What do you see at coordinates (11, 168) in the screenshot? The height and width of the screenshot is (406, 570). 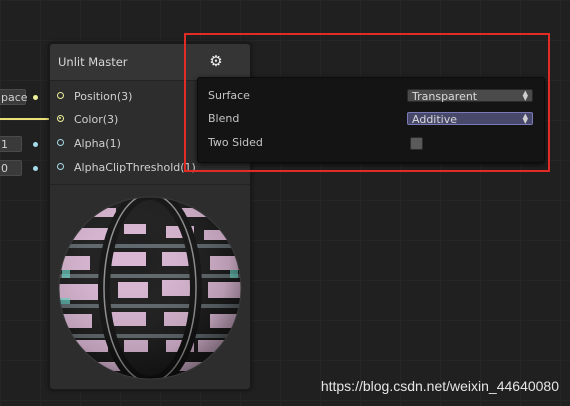 I see `alpha-clip-input-field: 0` at bounding box center [11, 168].